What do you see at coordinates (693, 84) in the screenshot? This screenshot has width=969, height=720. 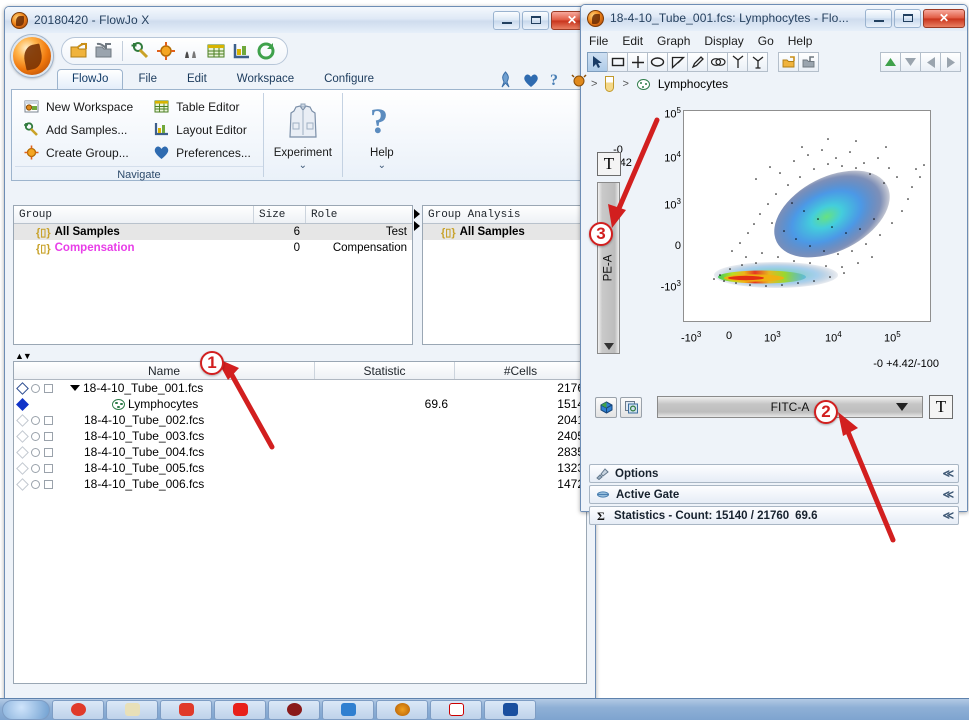 I see `breadcrumb-population-label: Lymphocytes` at bounding box center [693, 84].